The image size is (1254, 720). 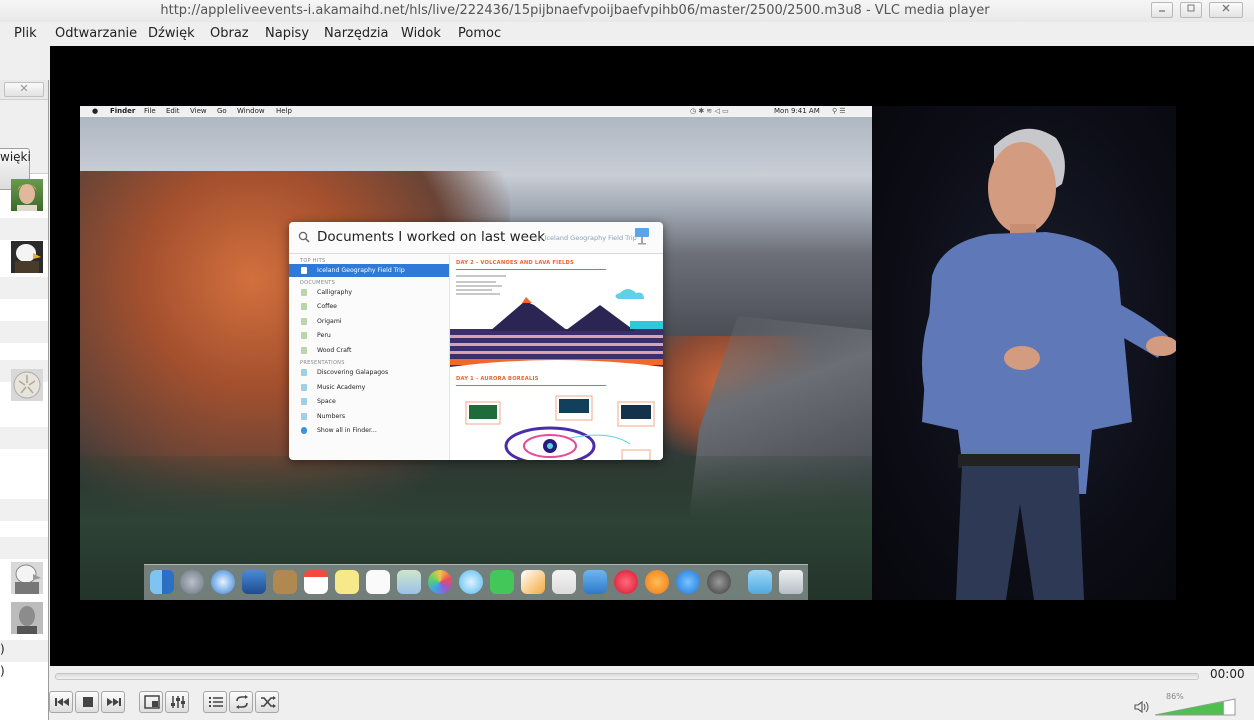 What do you see at coordinates (642, 236) in the screenshot?
I see `keynote-icon` at bounding box center [642, 236].